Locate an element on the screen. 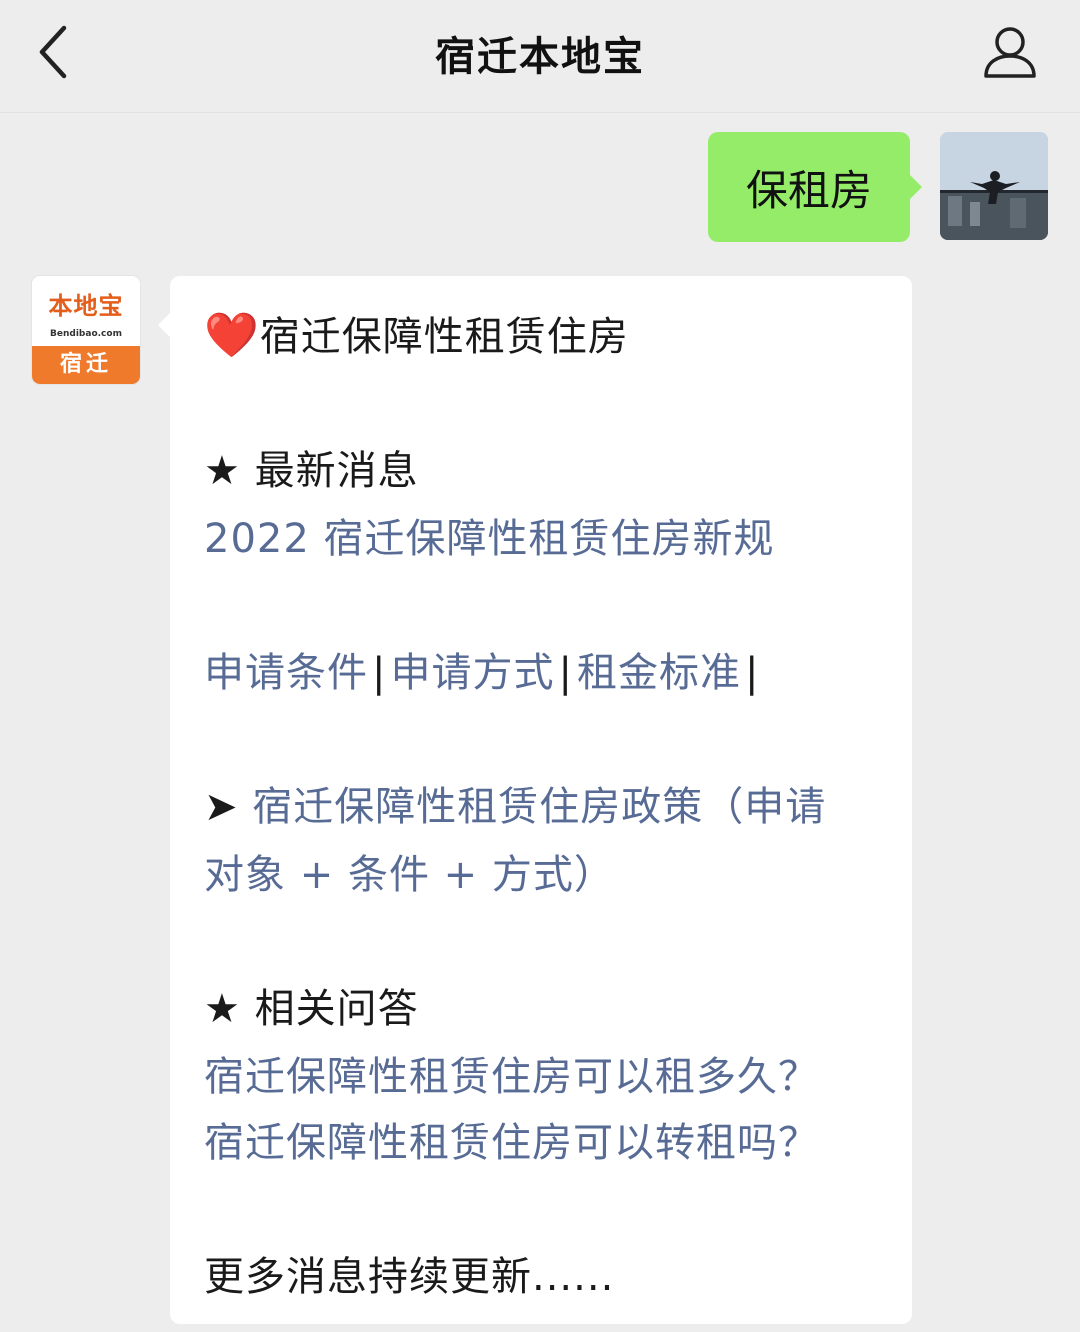  message-title-line: ❤️宿迁保障性租赁住房 is located at coordinates (416, 333).